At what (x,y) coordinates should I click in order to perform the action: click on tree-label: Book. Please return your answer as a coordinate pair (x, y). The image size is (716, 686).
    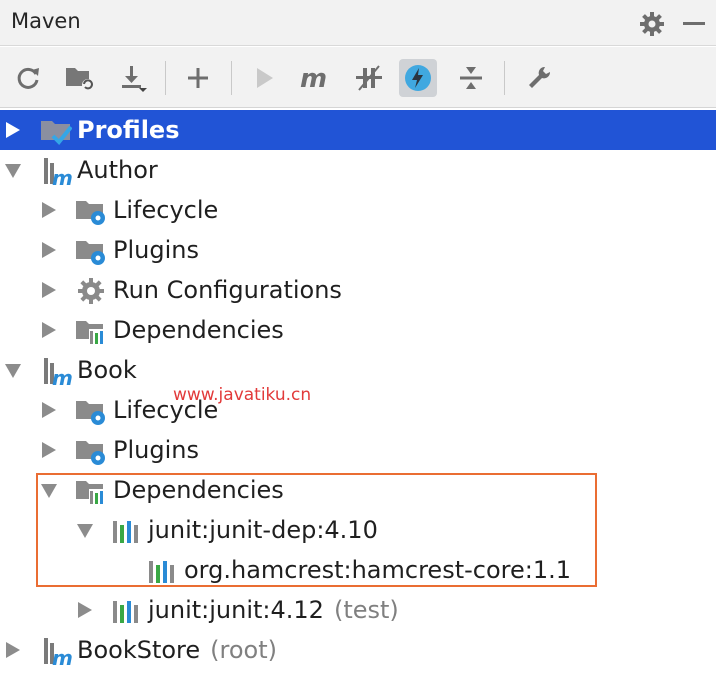
    Looking at the image, I should click on (107, 370).